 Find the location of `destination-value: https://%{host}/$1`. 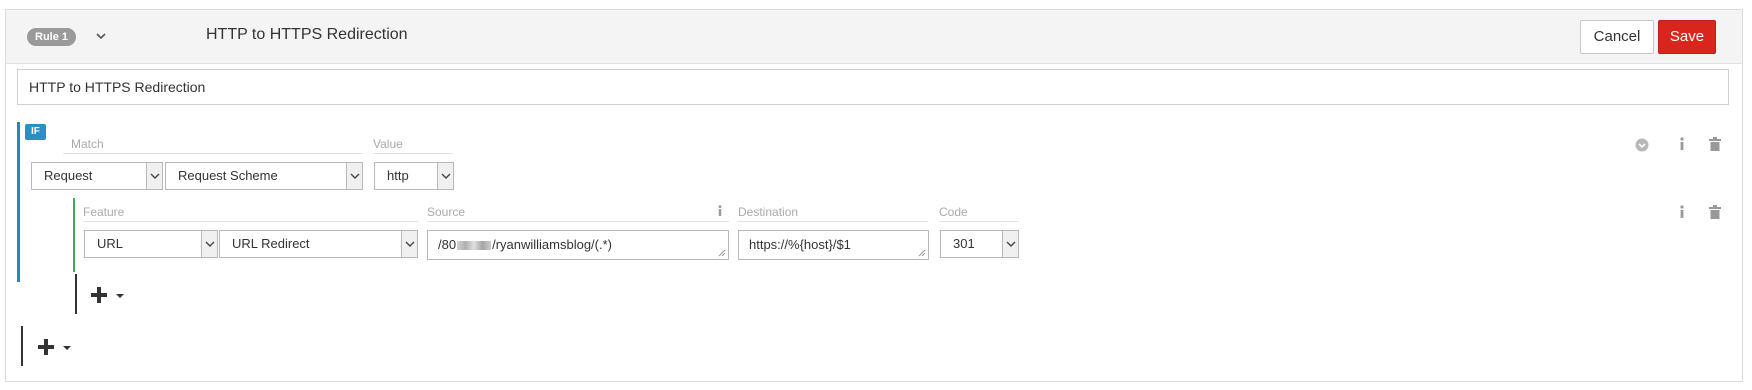

destination-value: https://%{host}/$1 is located at coordinates (800, 244).